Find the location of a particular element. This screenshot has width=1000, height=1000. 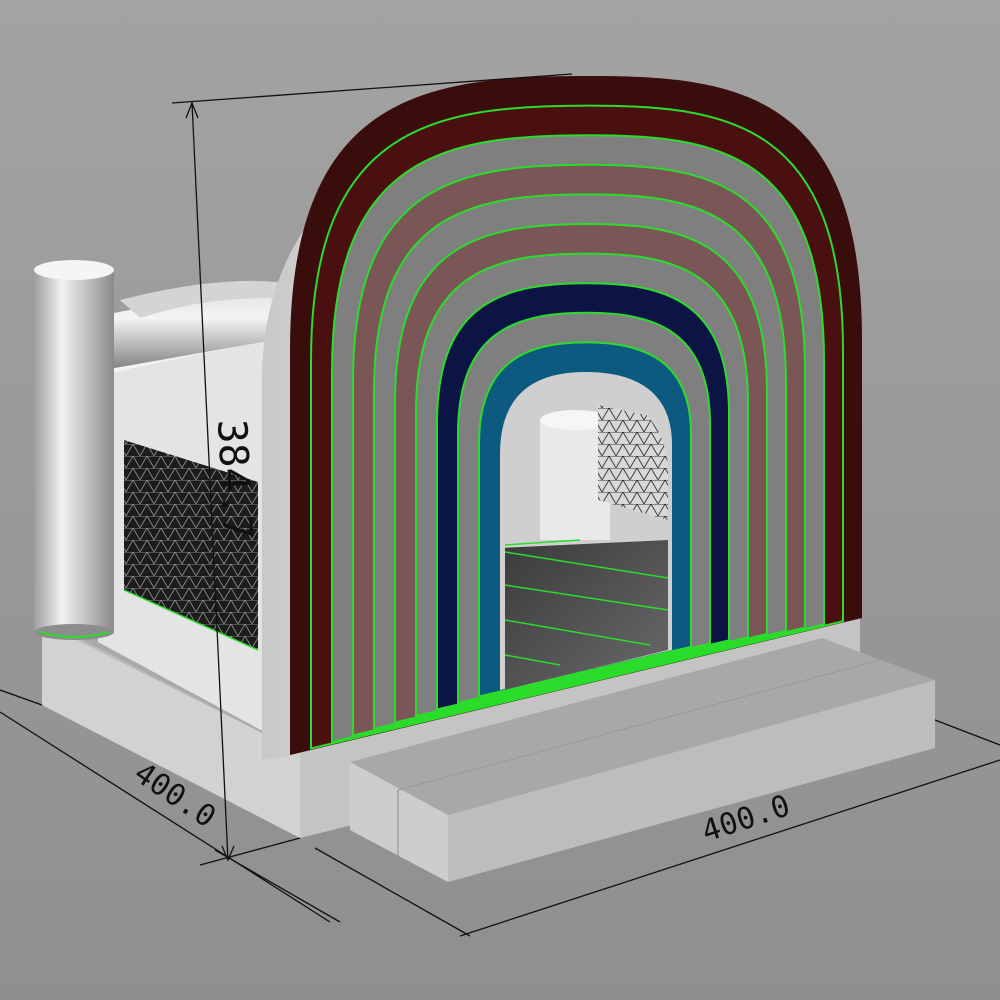

corner-pillar is located at coordinates (74, 450).